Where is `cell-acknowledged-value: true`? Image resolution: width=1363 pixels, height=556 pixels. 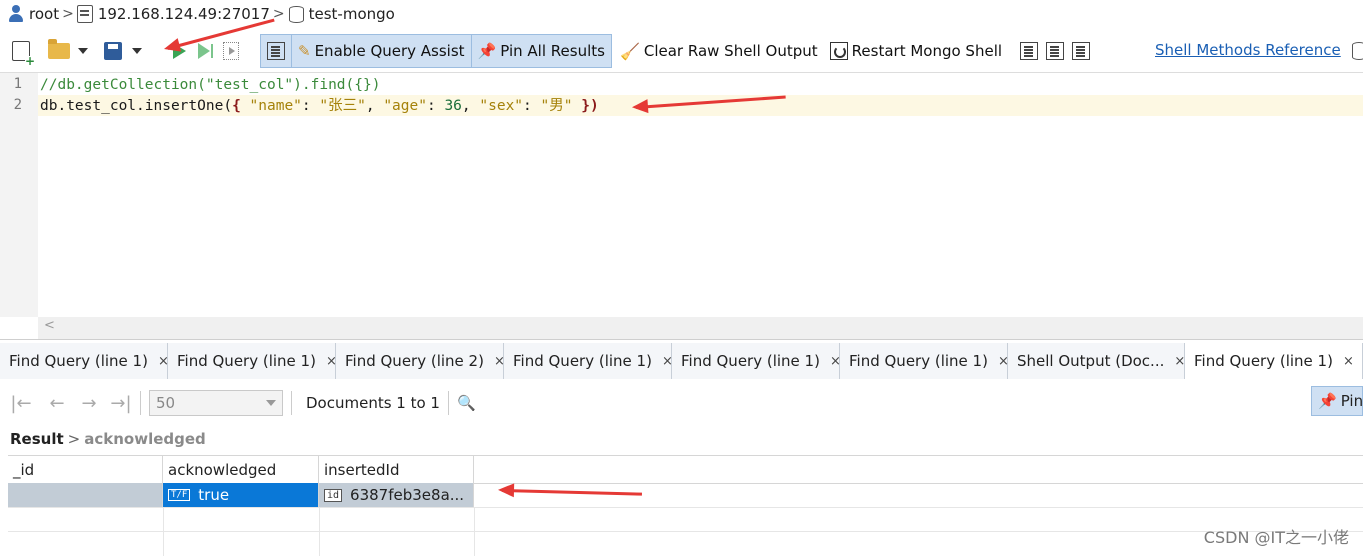
cell-acknowledged-value: true is located at coordinates (214, 495).